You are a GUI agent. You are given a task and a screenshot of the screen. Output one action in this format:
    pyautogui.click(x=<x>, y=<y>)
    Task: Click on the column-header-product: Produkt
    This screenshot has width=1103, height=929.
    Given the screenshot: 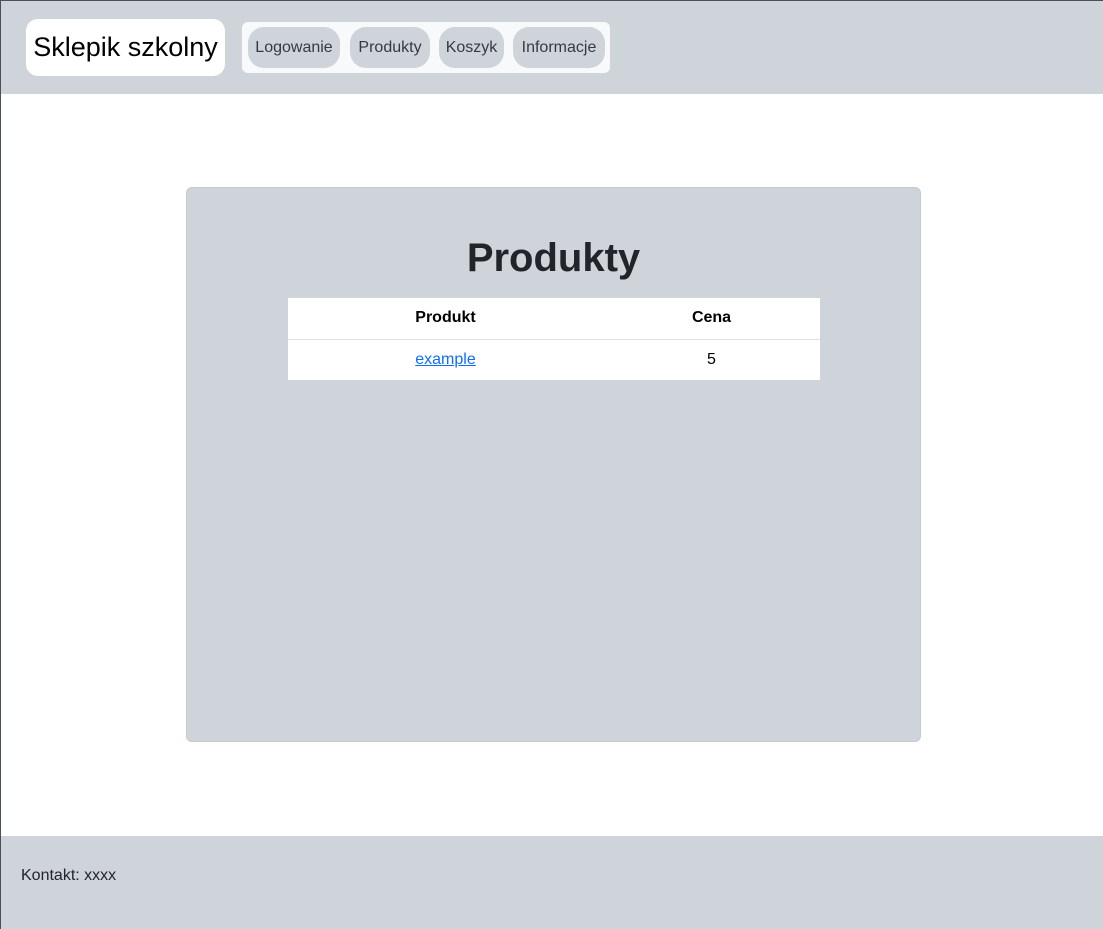 What is the action you would take?
    pyautogui.click(x=445, y=319)
    